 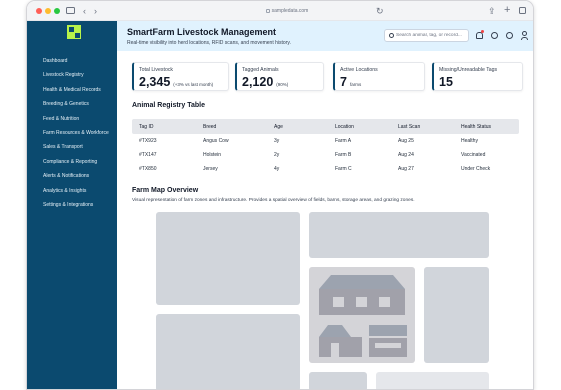 I want to click on cell-health-status: Vaccinated, so click(x=473, y=155).